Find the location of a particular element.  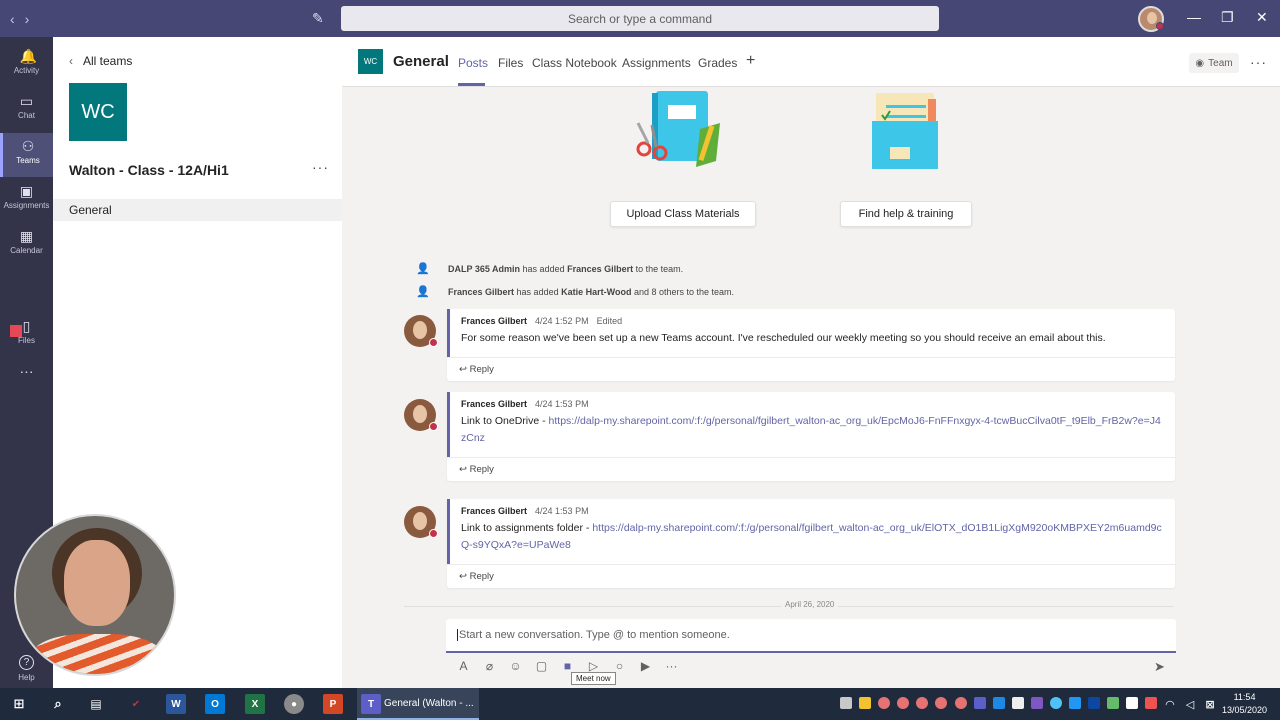

add-tab-icon: + is located at coordinates (750, 61).